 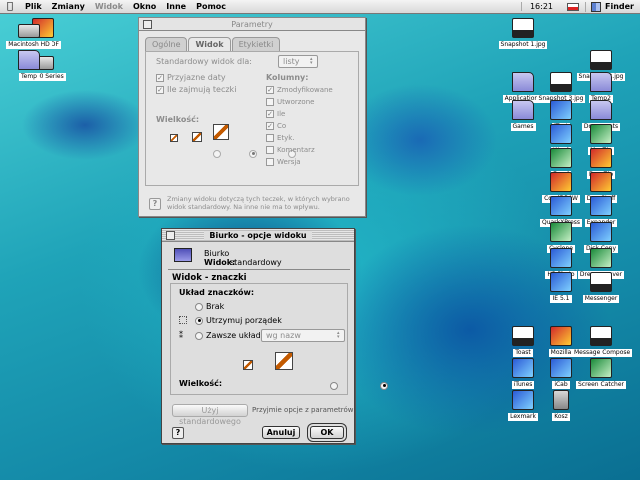 I want to click on parametry-titlebar: Parametry, so click(x=252, y=24).